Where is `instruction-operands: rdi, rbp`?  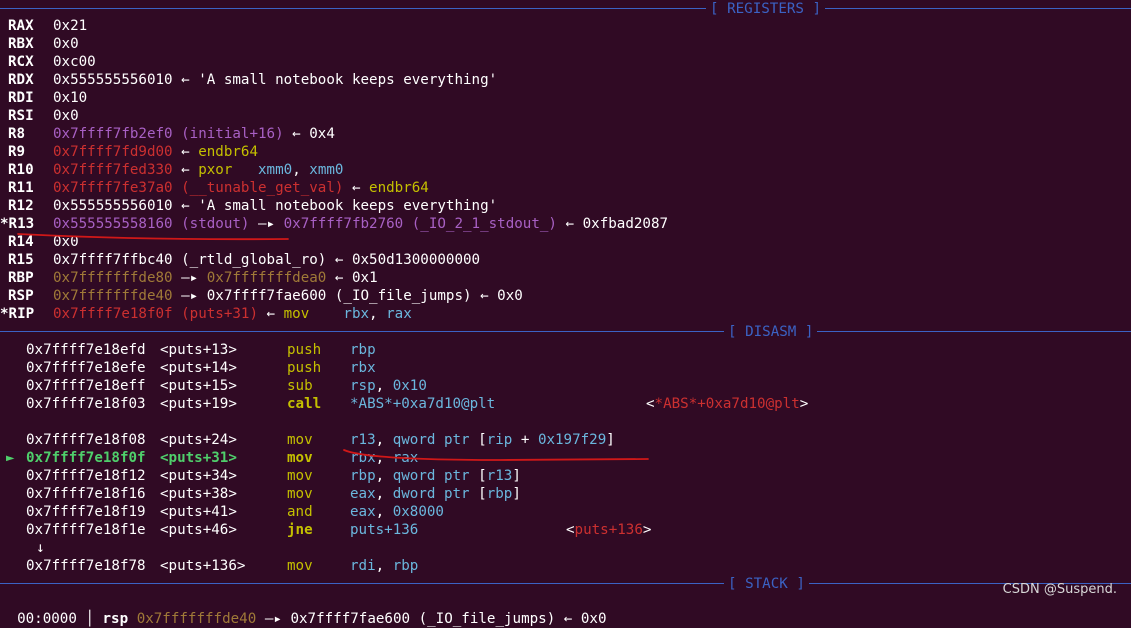 instruction-operands: rdi, rbp is located at coordinates (384, 566).